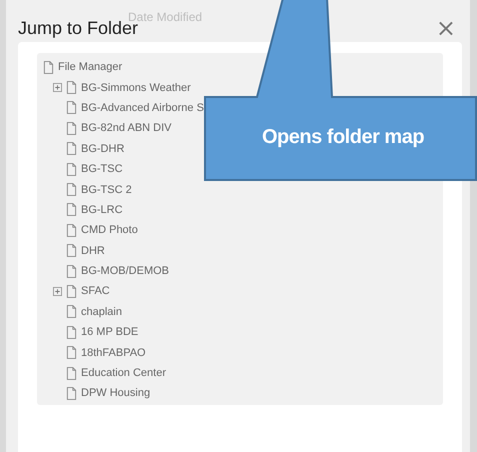 The image size is (477, 452). Describe the element at coordinates (90, 67) in the screenshot. I see `tree-item: File Manager` at that location.